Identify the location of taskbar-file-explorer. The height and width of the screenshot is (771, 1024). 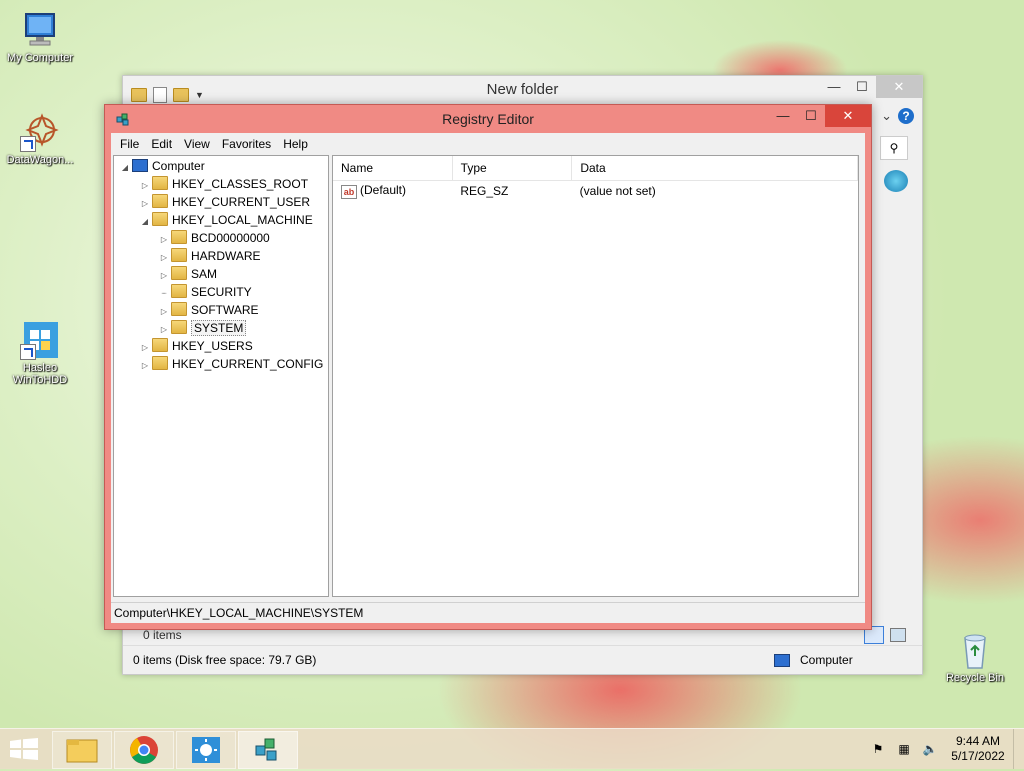
(82, 750).